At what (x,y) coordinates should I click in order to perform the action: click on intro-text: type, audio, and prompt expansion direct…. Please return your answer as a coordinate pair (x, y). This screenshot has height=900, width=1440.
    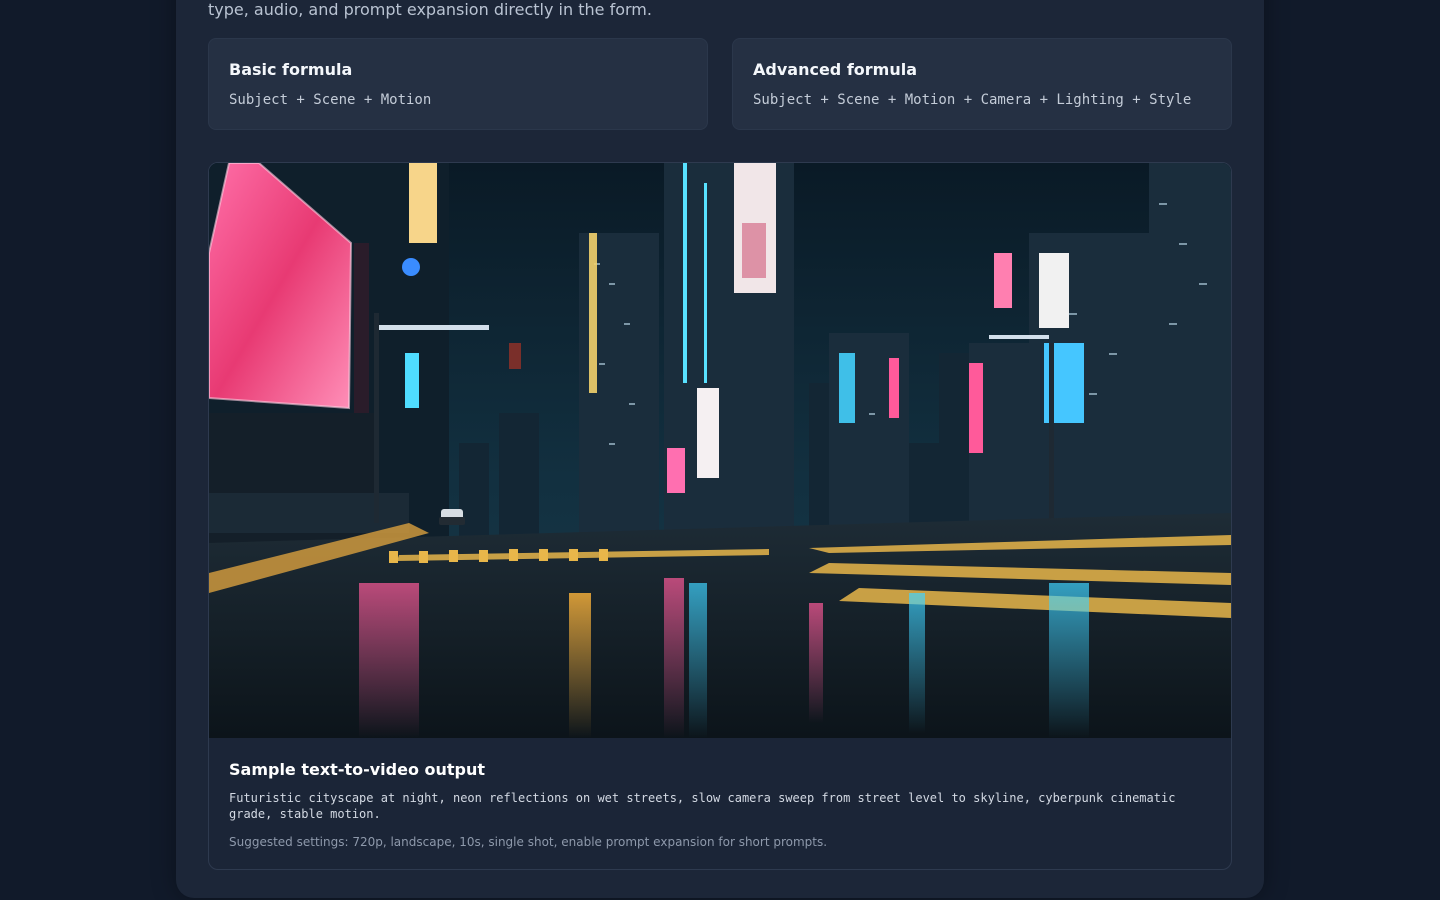
    Looking at the image, I should click on (430, 9).